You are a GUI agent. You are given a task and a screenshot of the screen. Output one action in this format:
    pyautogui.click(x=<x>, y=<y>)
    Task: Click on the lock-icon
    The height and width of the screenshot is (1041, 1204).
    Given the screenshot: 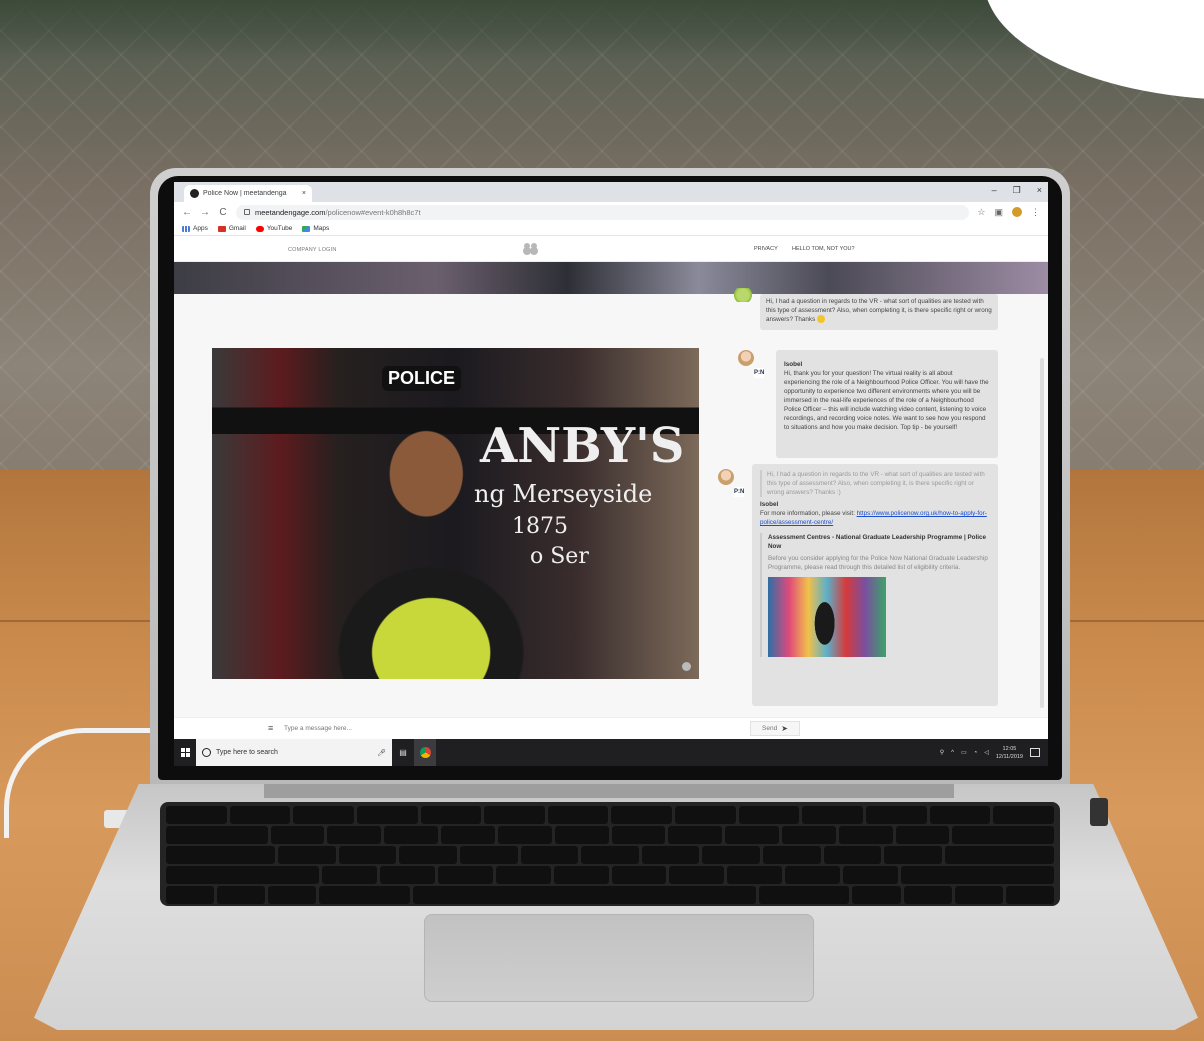 What is the action you would take?
    pyautogui.click(x=247, y=212)
    